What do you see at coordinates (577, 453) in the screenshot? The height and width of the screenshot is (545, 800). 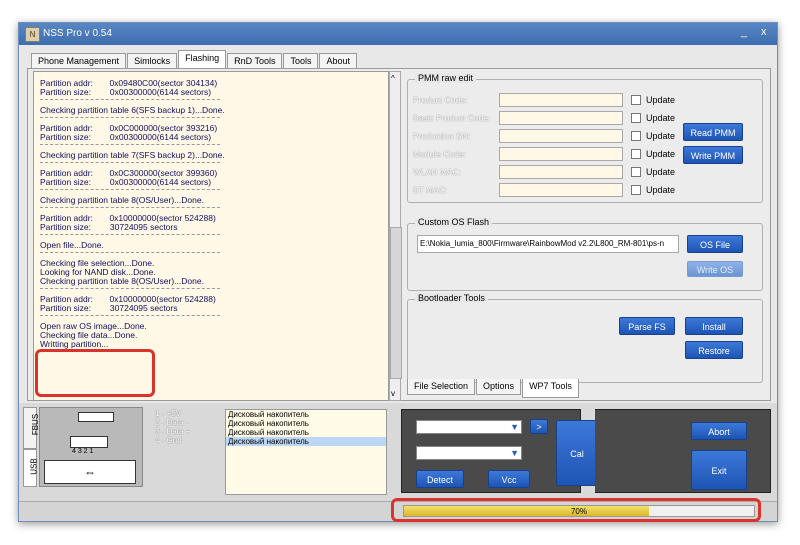 I see `cal-button: Cal` at bounding box center [577, 453].